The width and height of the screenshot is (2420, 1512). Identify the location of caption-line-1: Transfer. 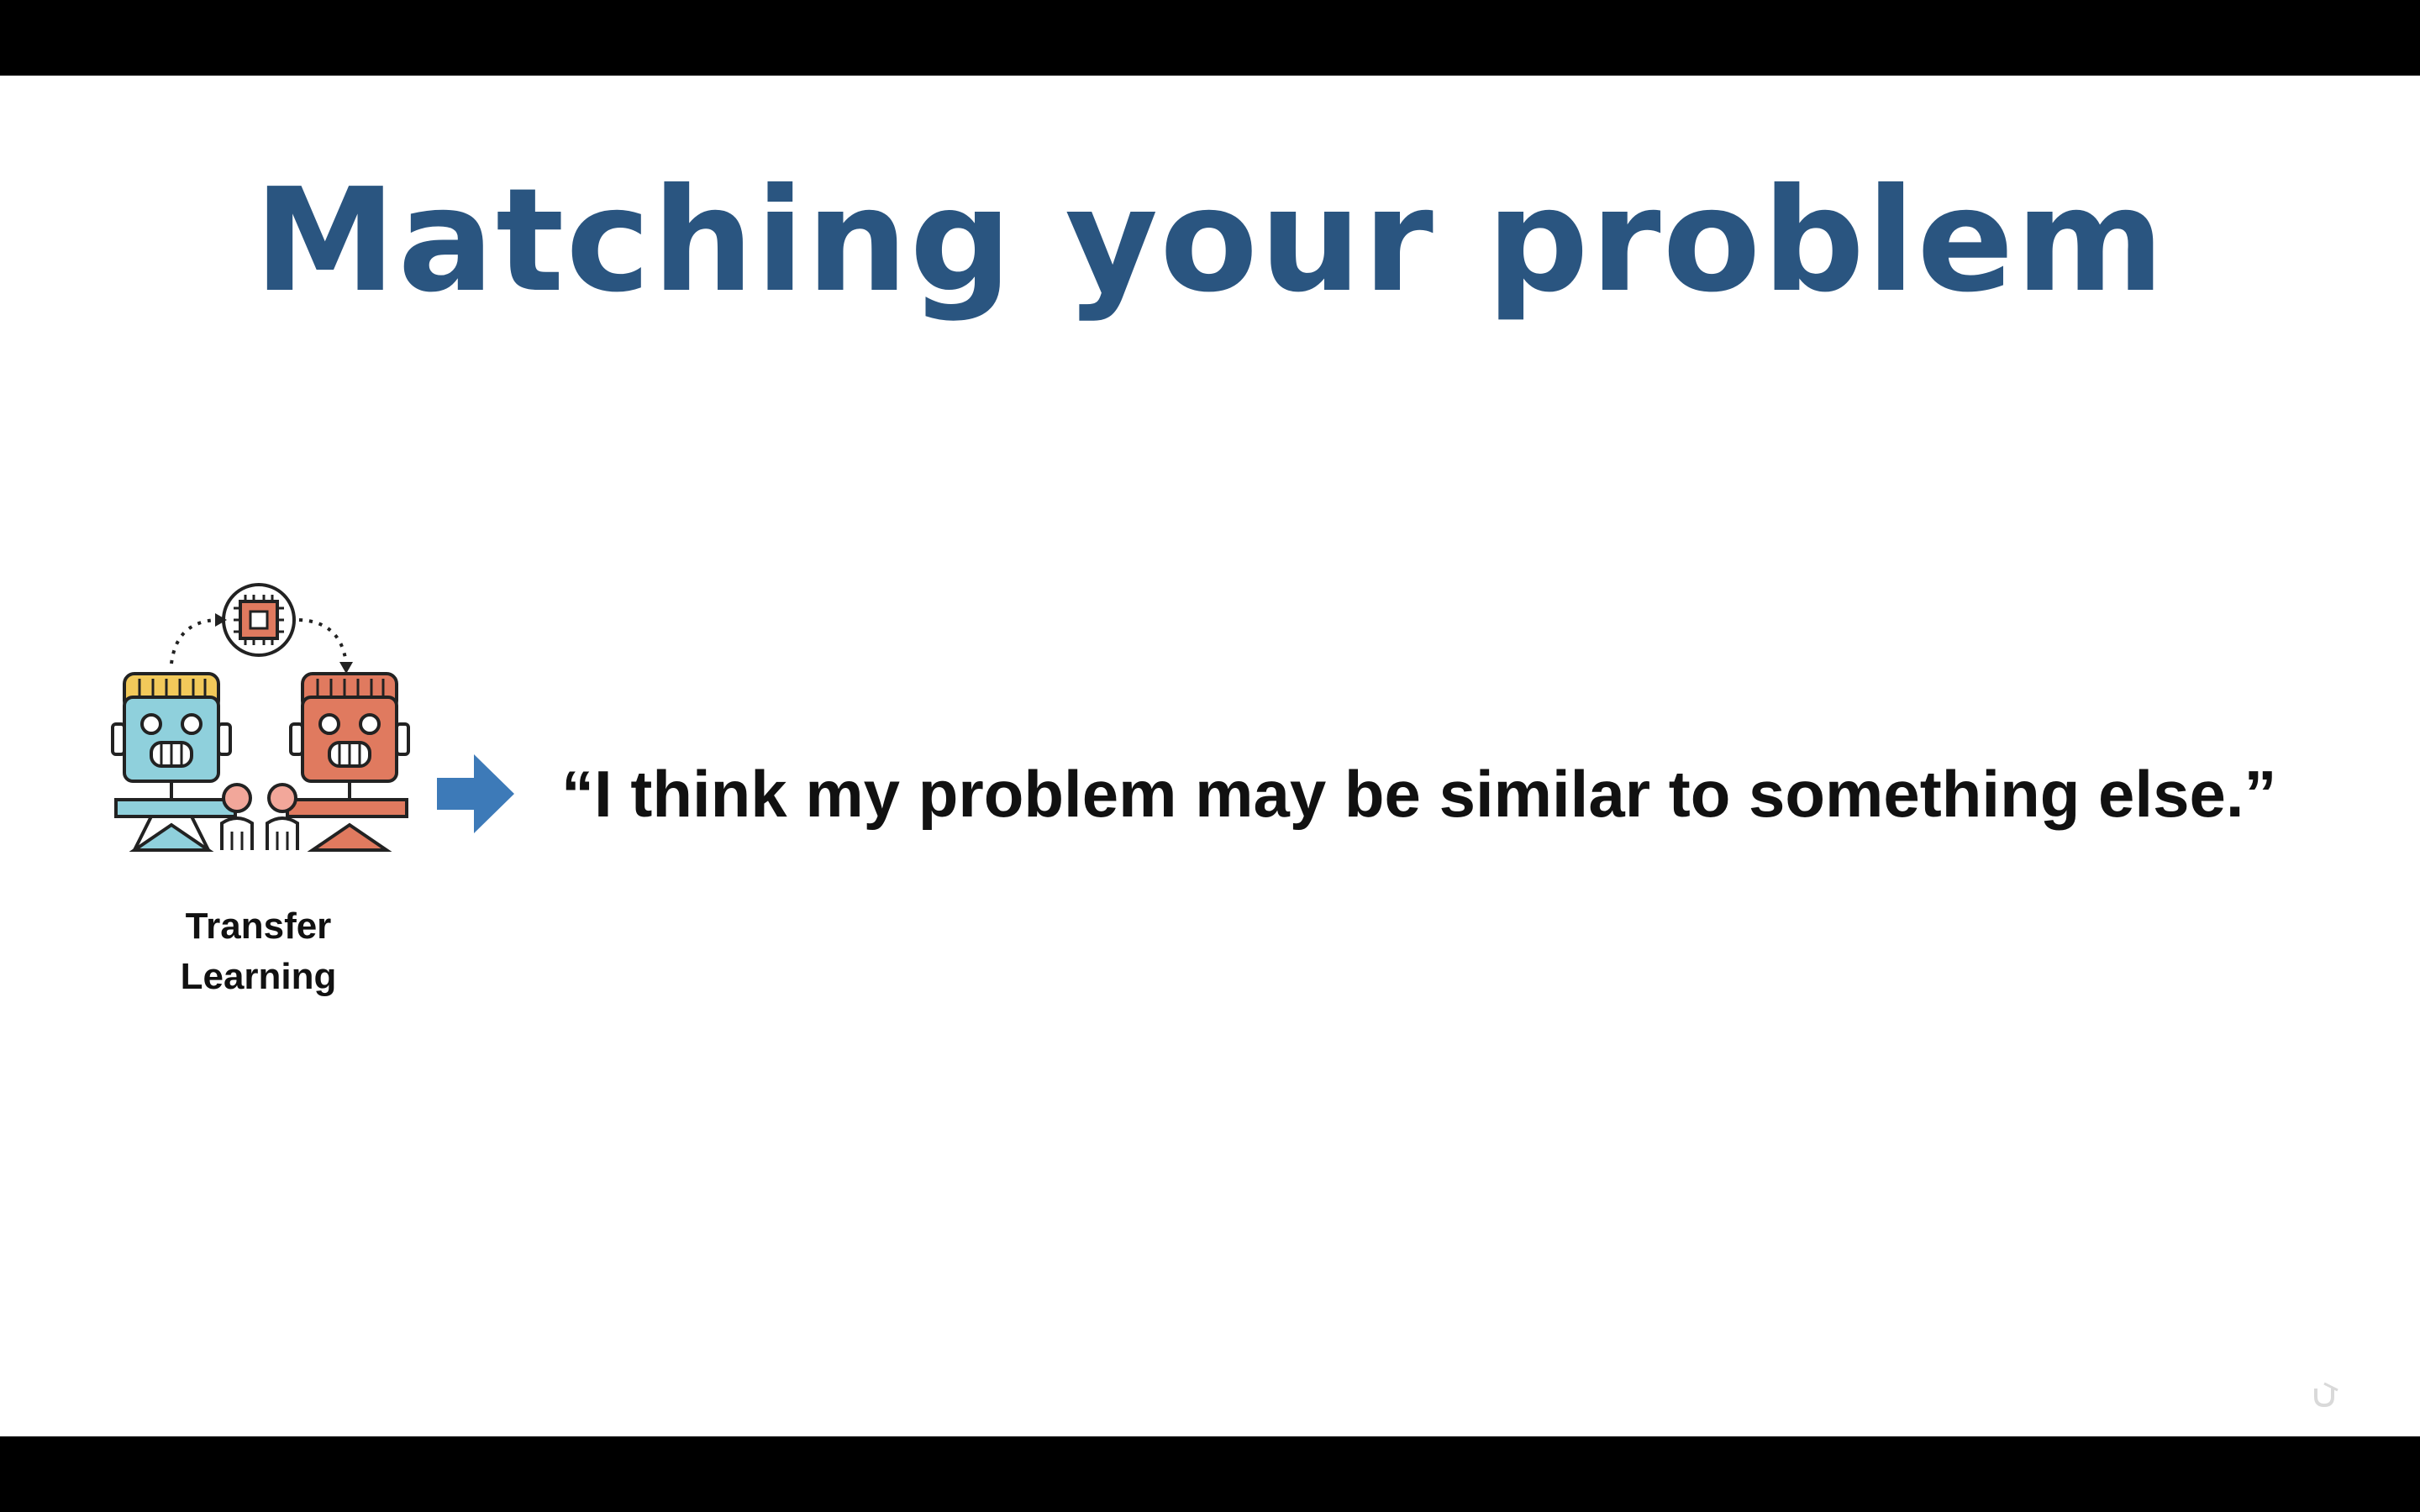
(258, 926).